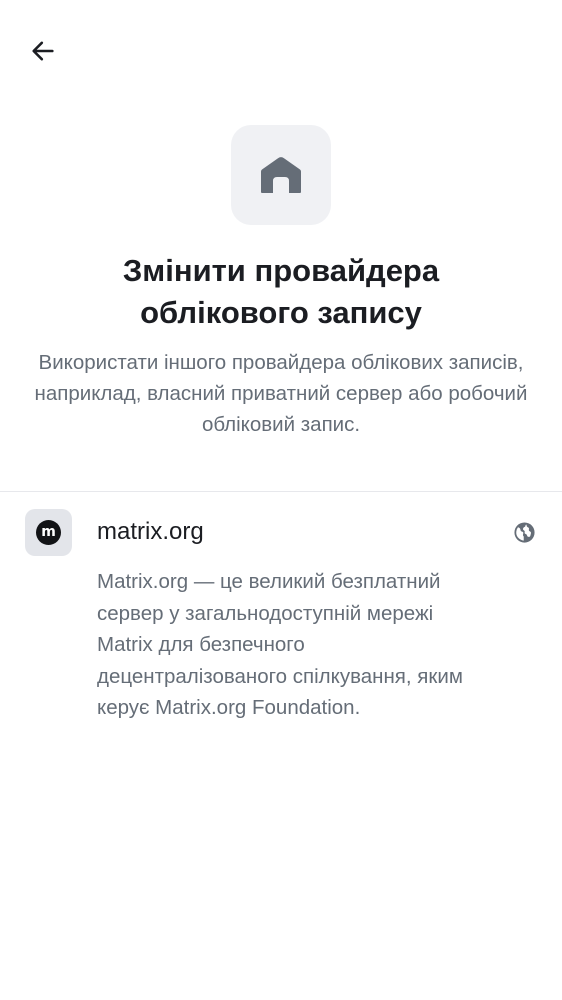 The width and height of the screenshot is (562, 1000). I want to click on hero-icon-tile, so click(281, 175).